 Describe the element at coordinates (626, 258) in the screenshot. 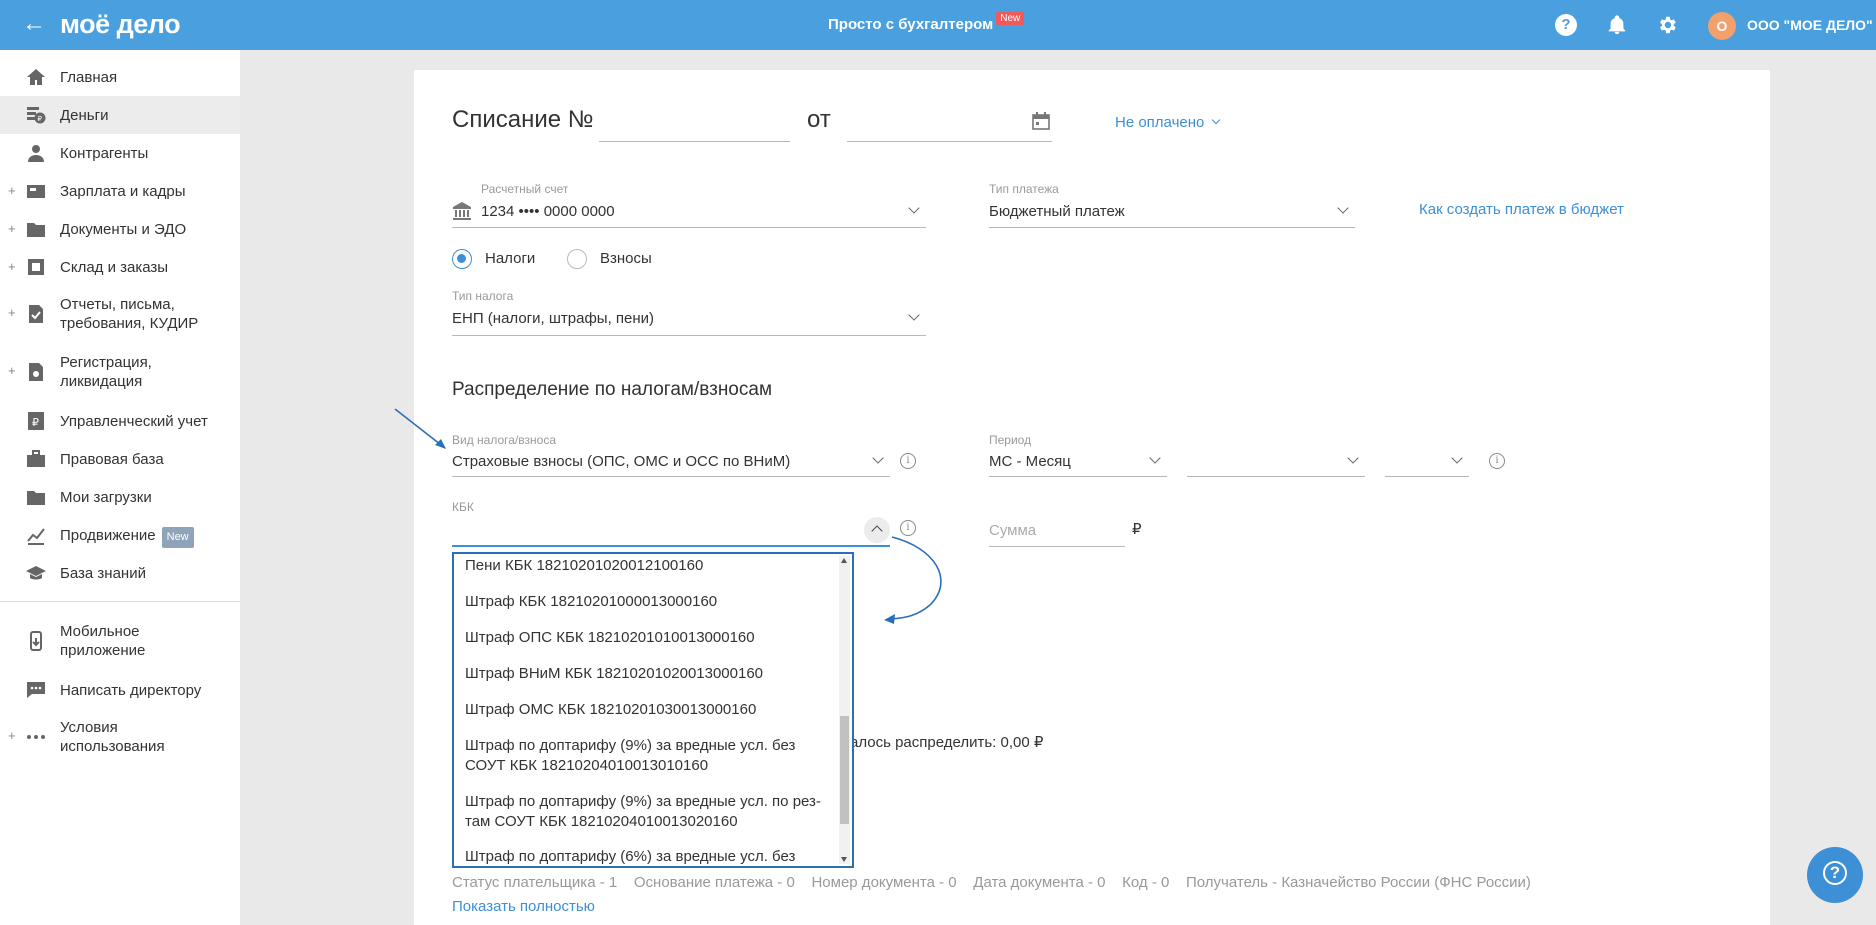

I see `contributions-radio-label: Взносы` at that location.